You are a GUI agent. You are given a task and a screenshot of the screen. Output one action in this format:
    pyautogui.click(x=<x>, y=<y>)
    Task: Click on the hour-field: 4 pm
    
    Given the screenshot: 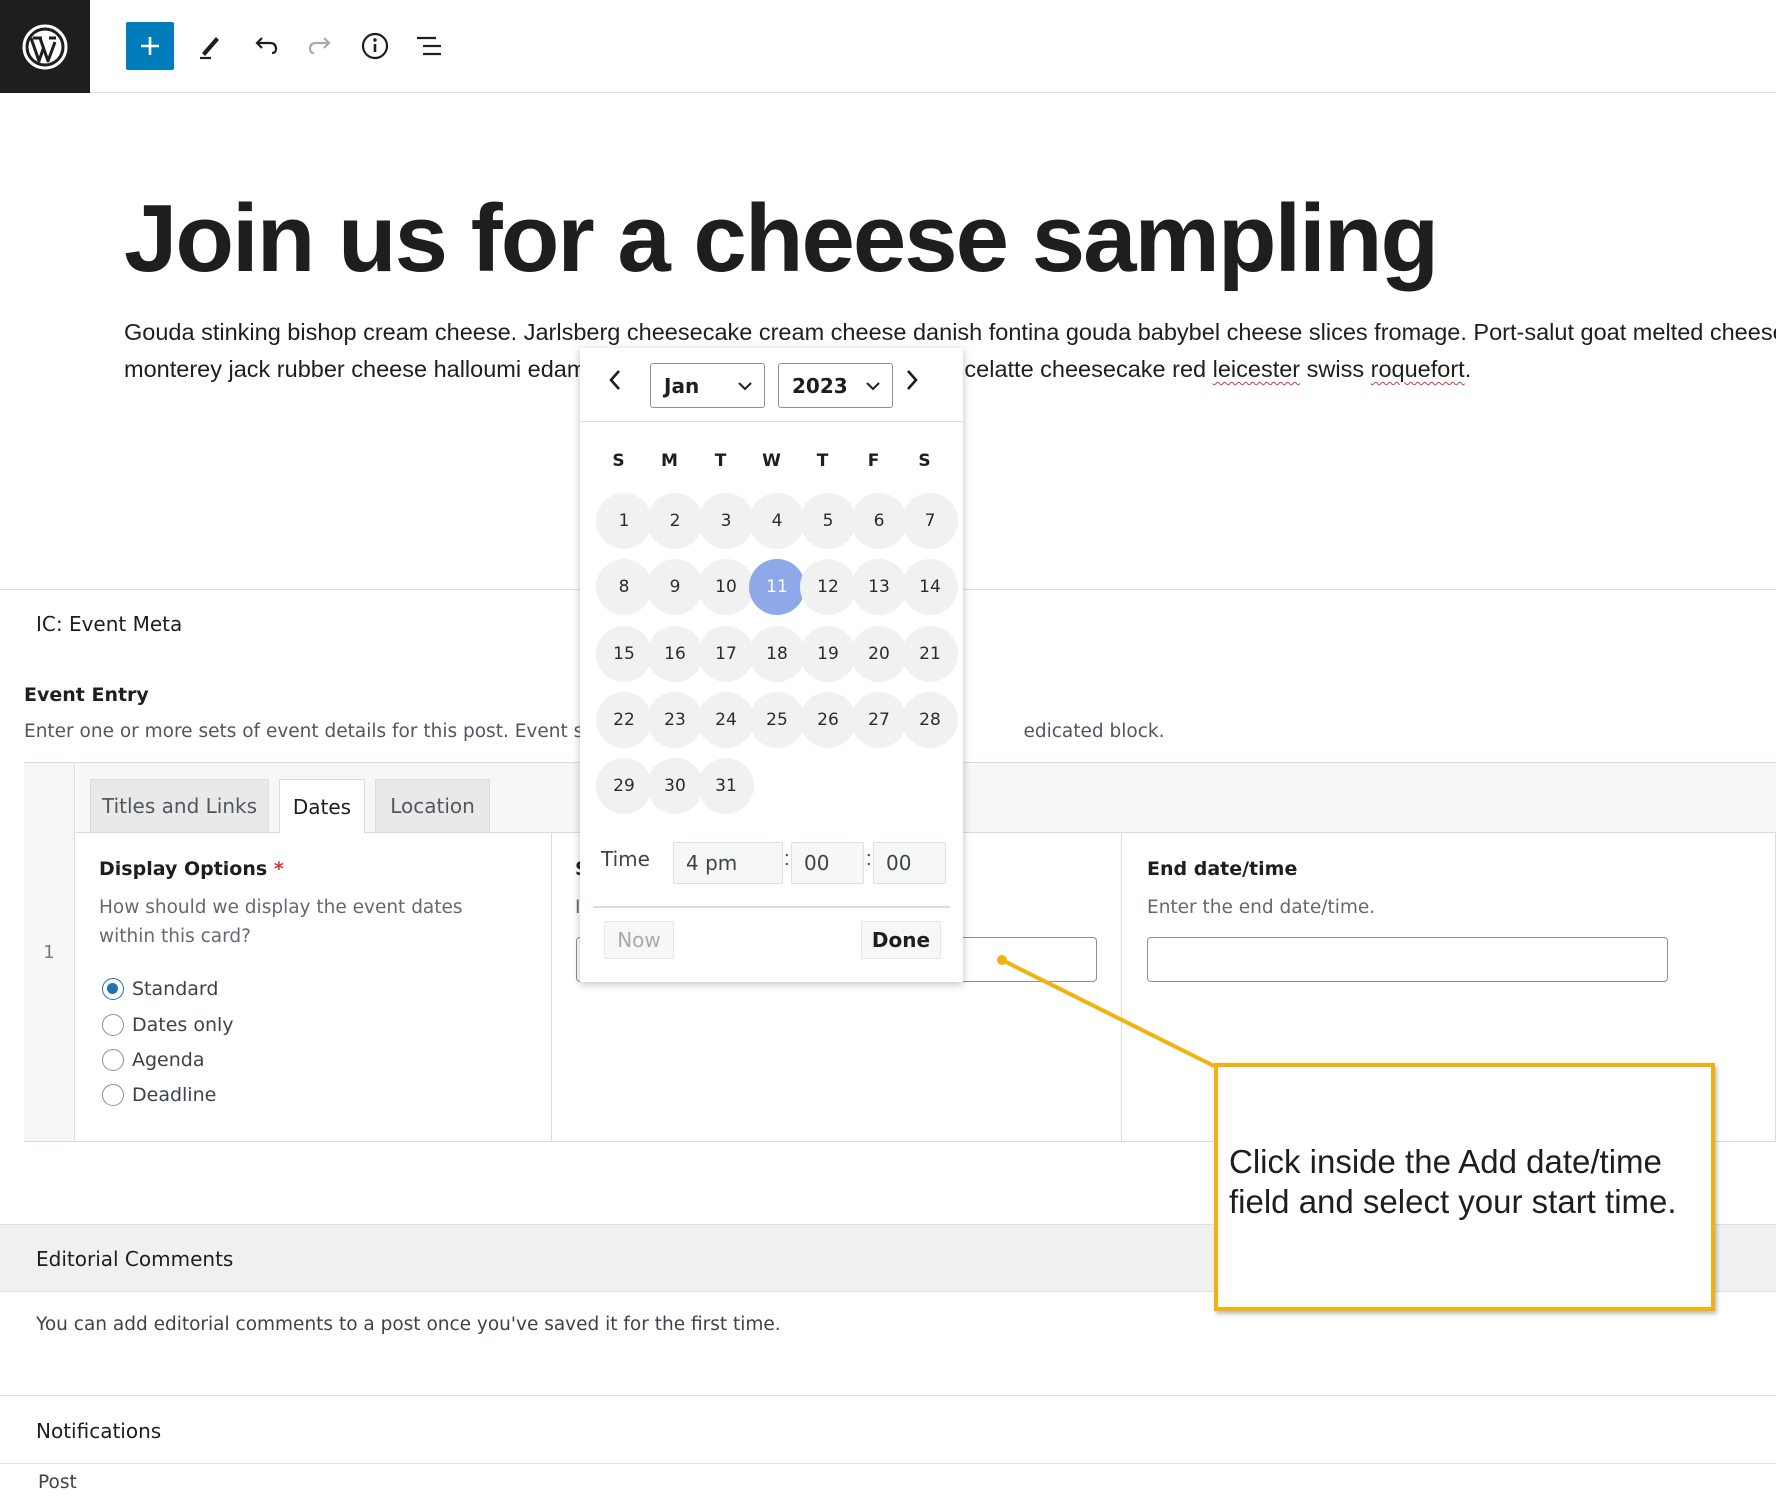 What is the action you would take?
    pyautogui.click(x=728, y=863)
    